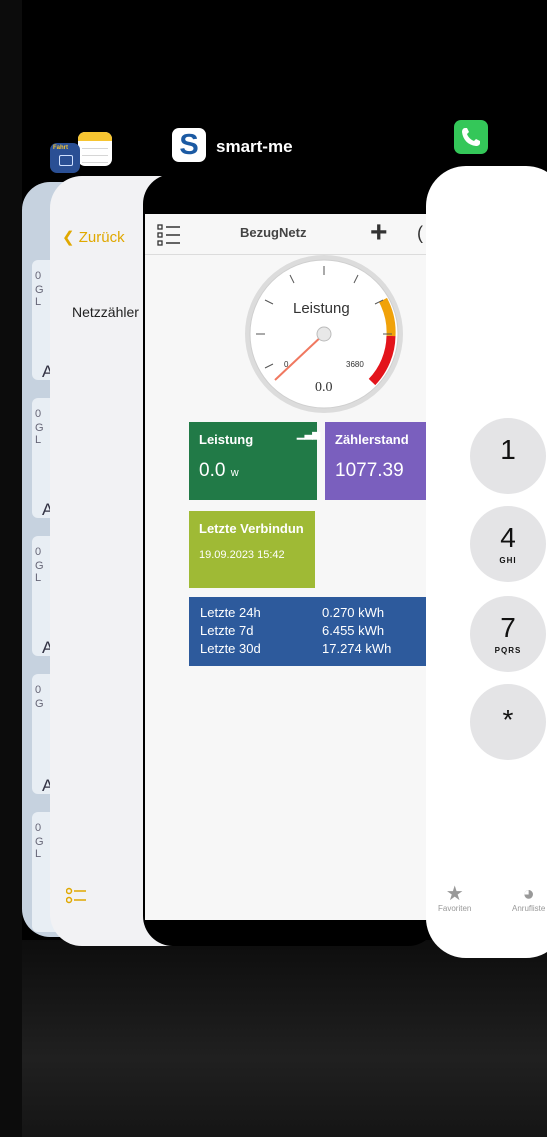 The width and height of the screenshot is (547, 1137). Describe the element at coordinates (508, 560) in the screenshot. I see `key-letters: GHI` at that location.